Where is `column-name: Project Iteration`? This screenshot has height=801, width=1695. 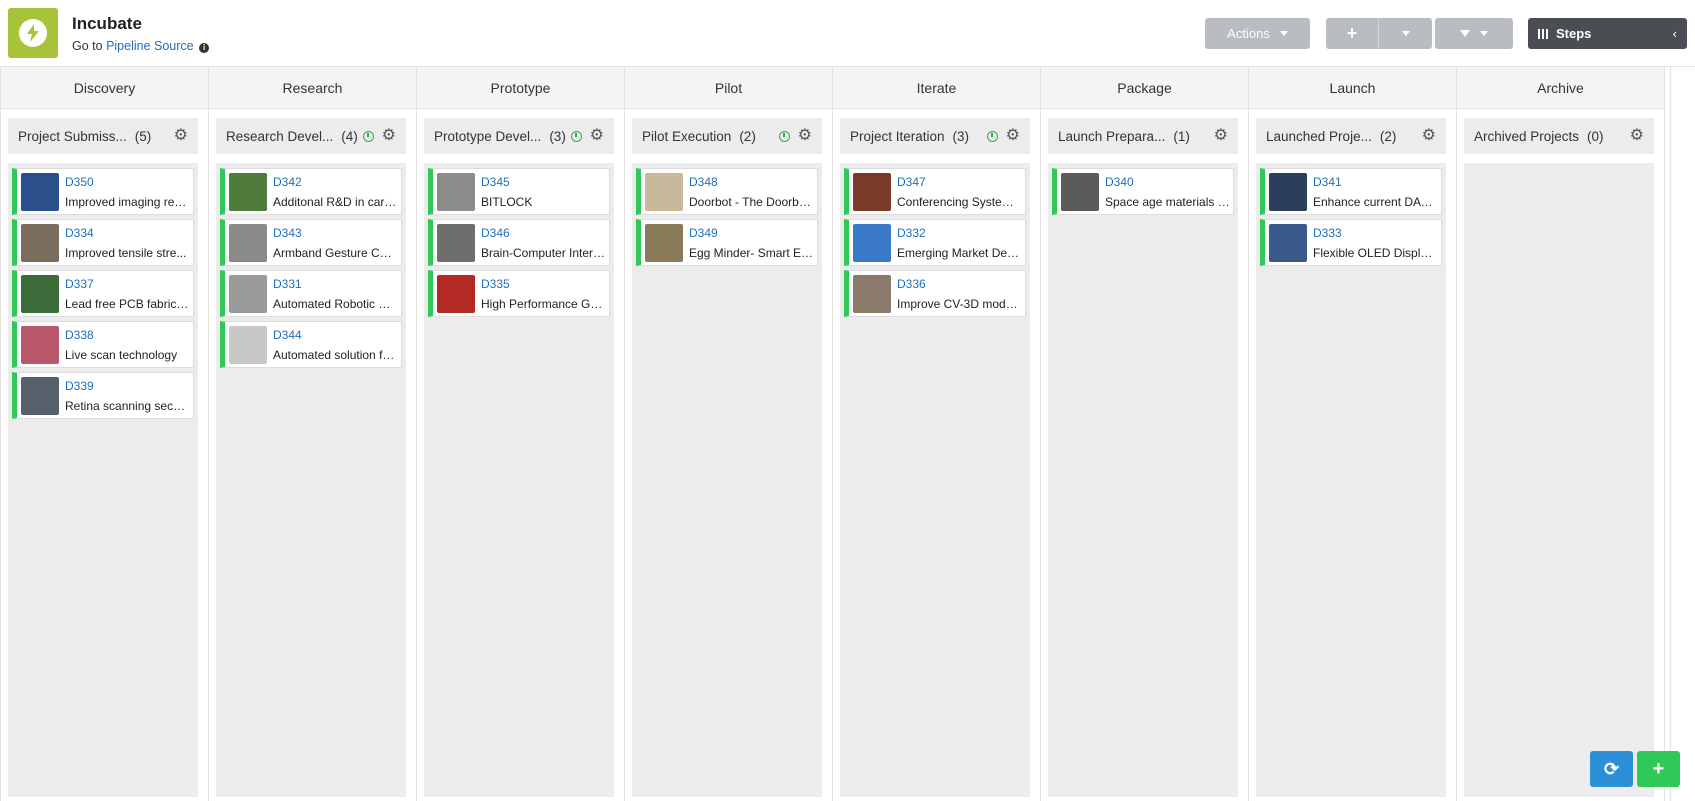 column-name: Project Iteration is located at coordinates (897, 136).